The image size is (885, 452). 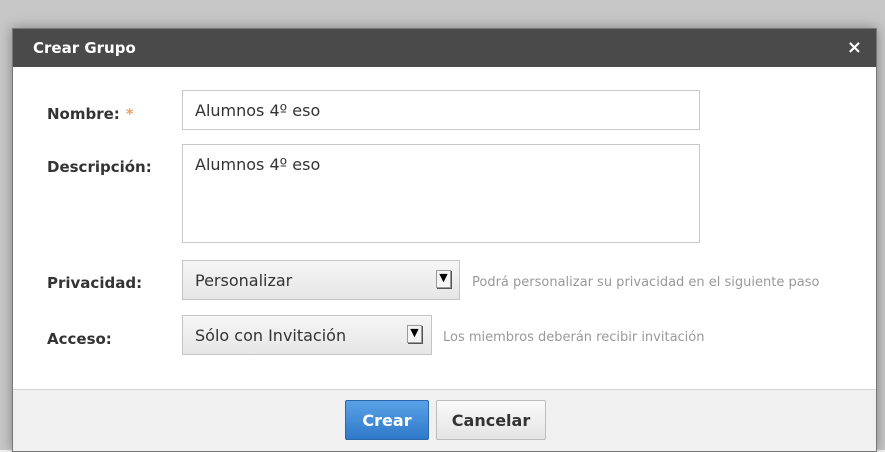 I want to click on access-select-value: Sólo con Invitación, so click(x=271, y=335).